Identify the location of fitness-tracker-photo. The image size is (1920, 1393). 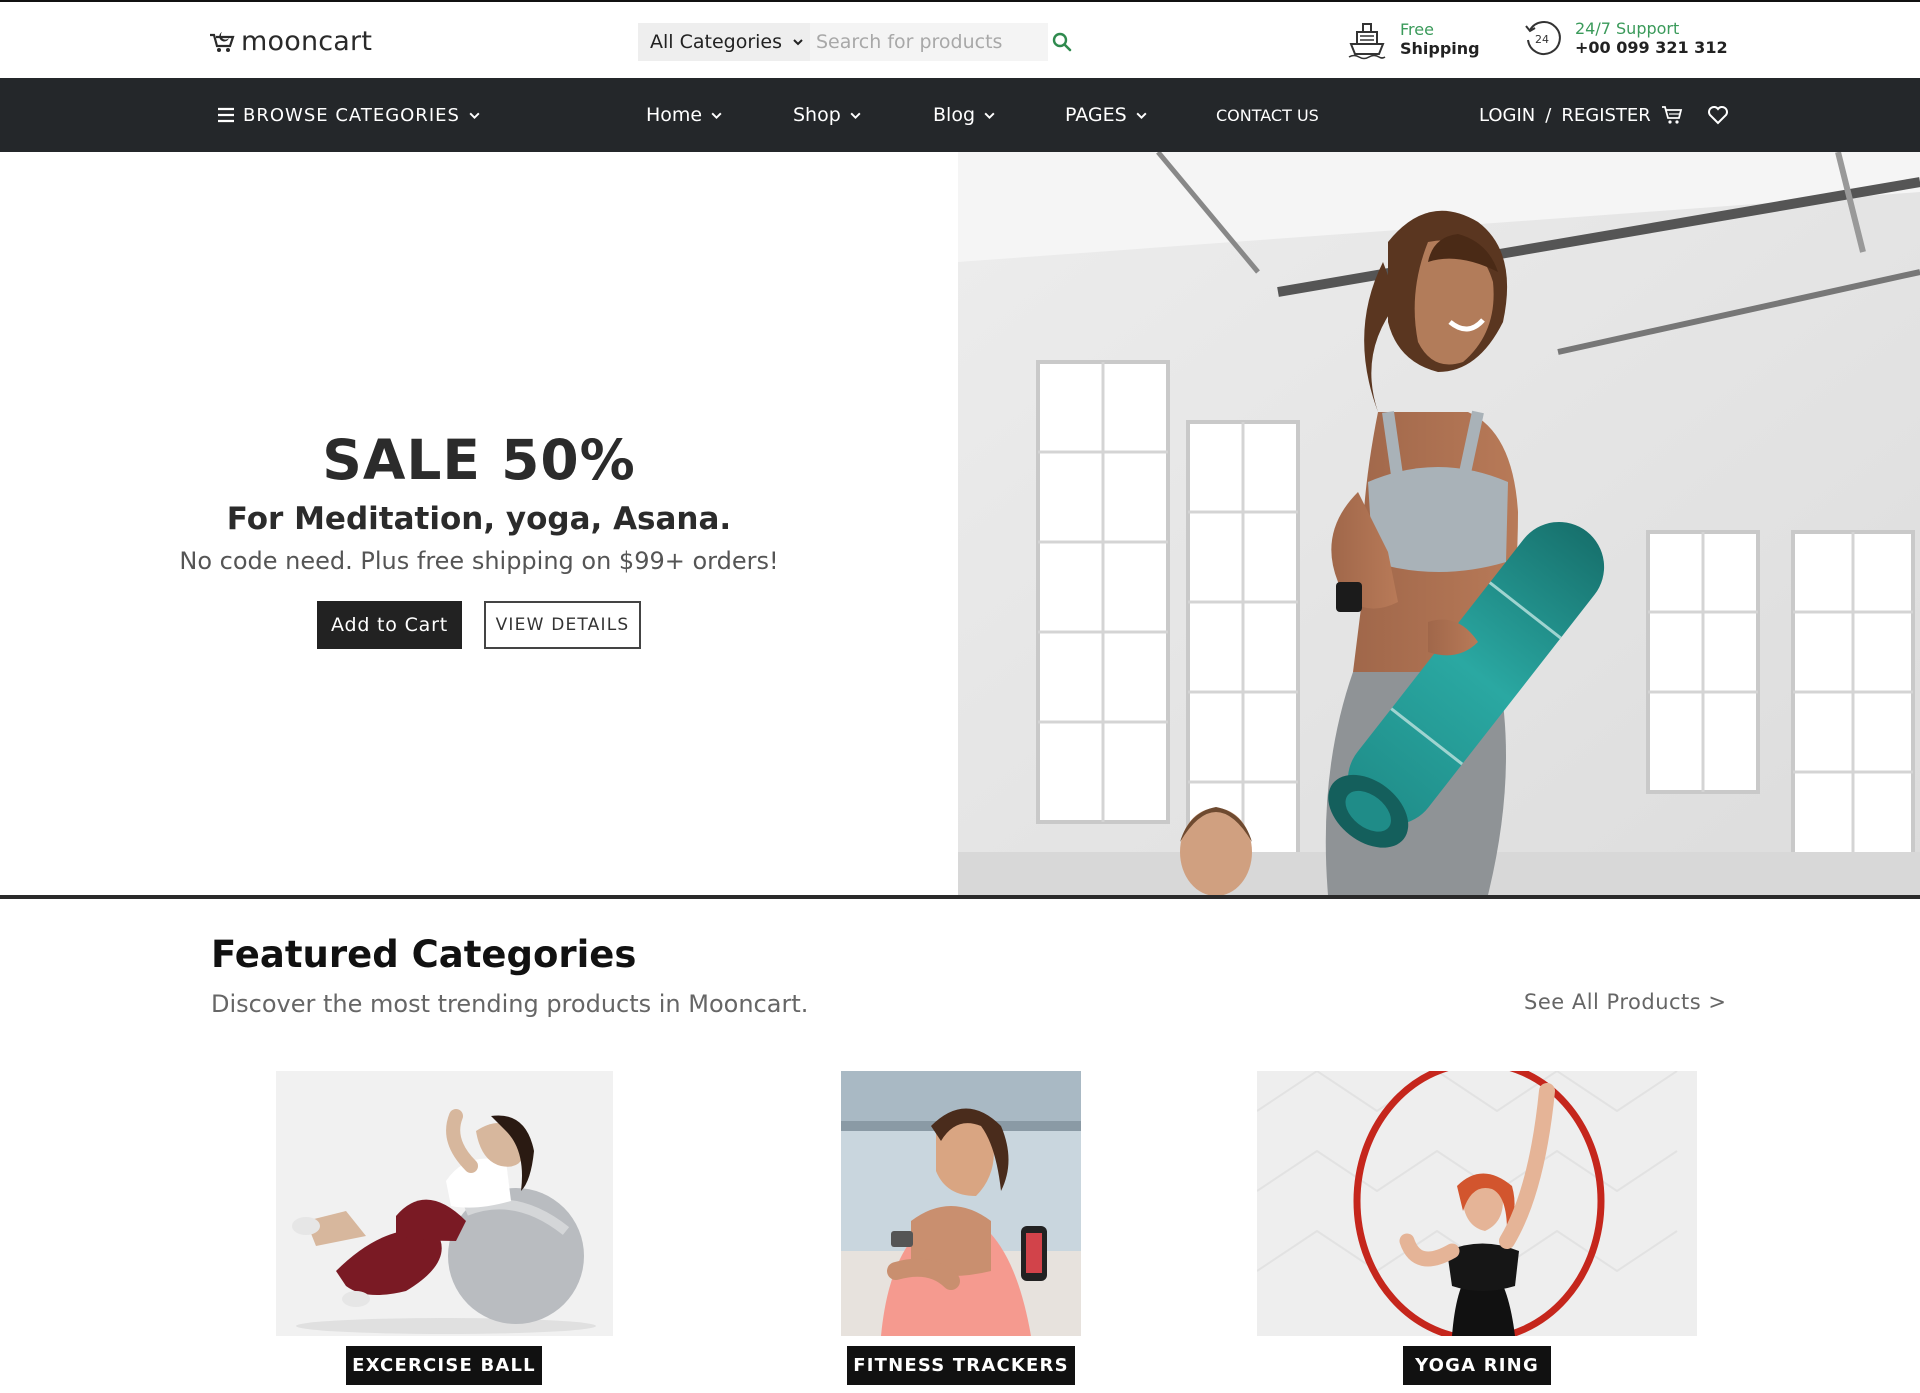
(961, 1203).